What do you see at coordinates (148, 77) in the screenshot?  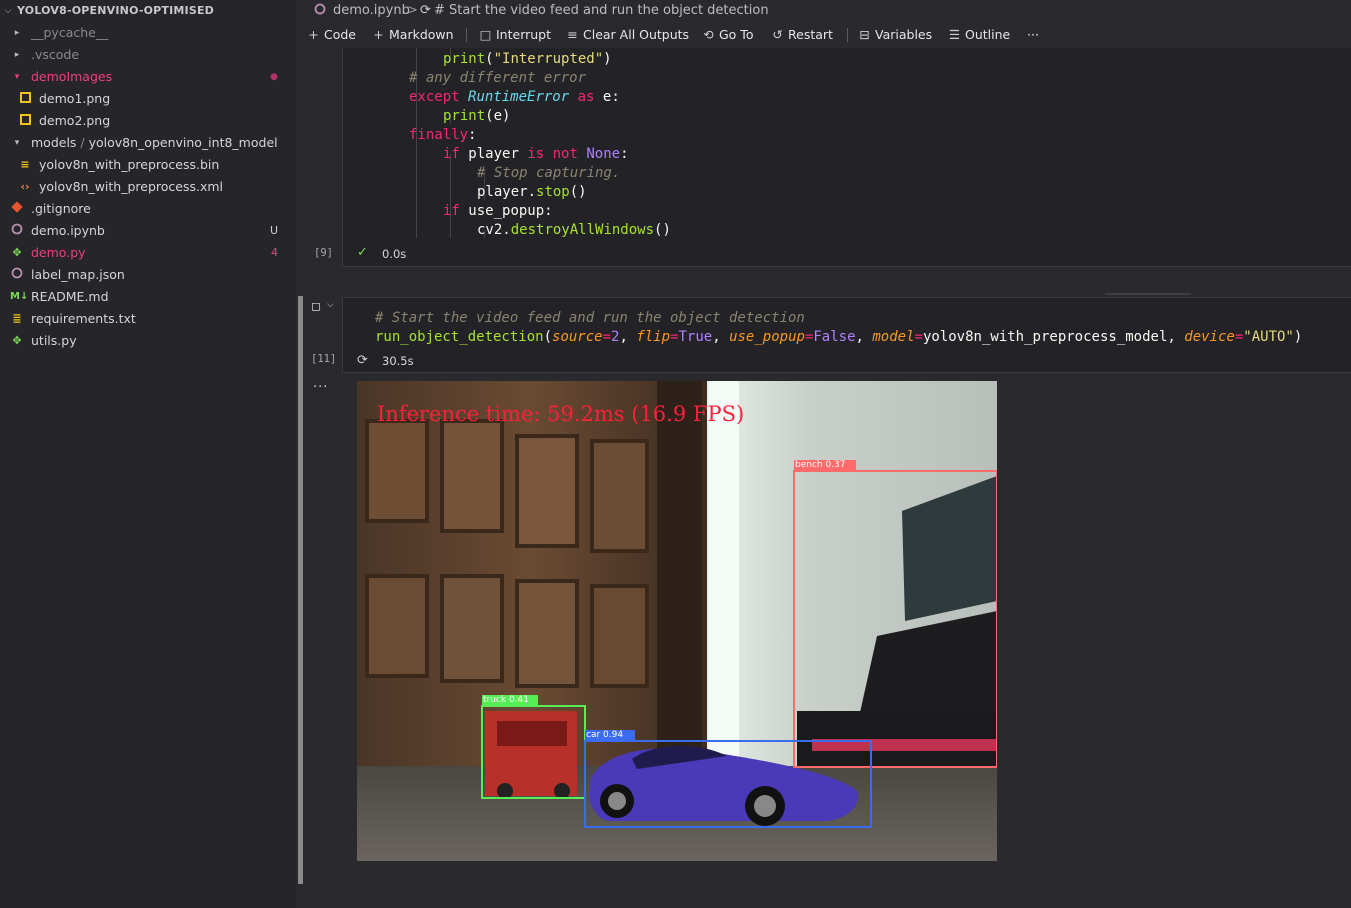 I see `tree-item-demoimages: ▾ demoImages ●` at bounding box center [148, 77].